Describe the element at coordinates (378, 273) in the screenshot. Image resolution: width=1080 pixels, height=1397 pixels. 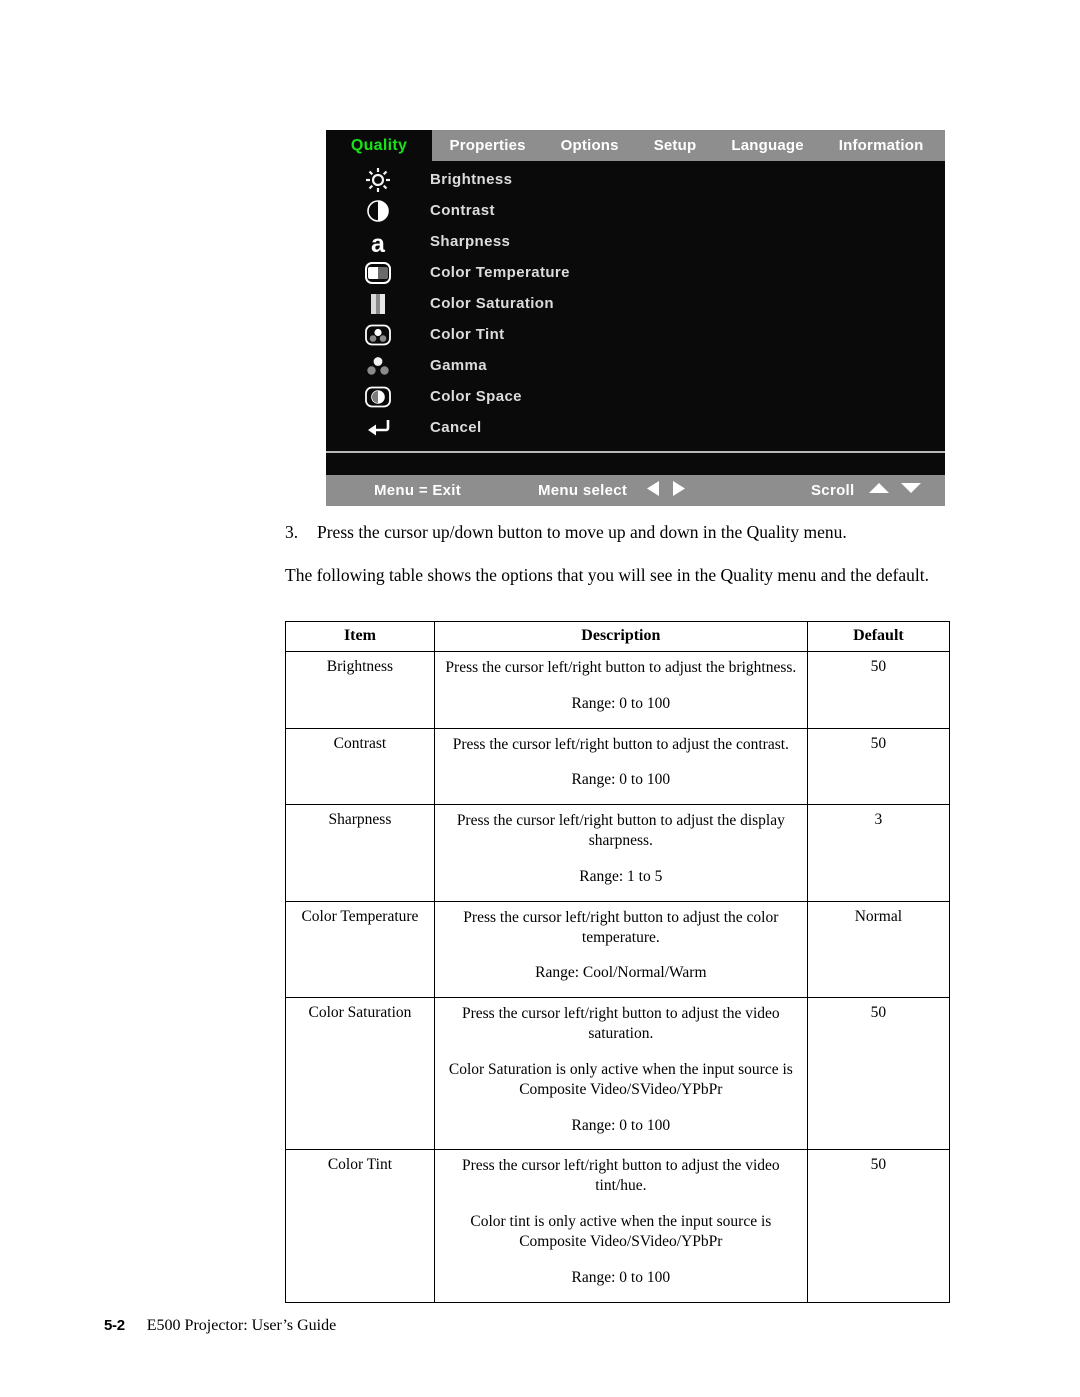
I see `color-temperature-icon` at that location.